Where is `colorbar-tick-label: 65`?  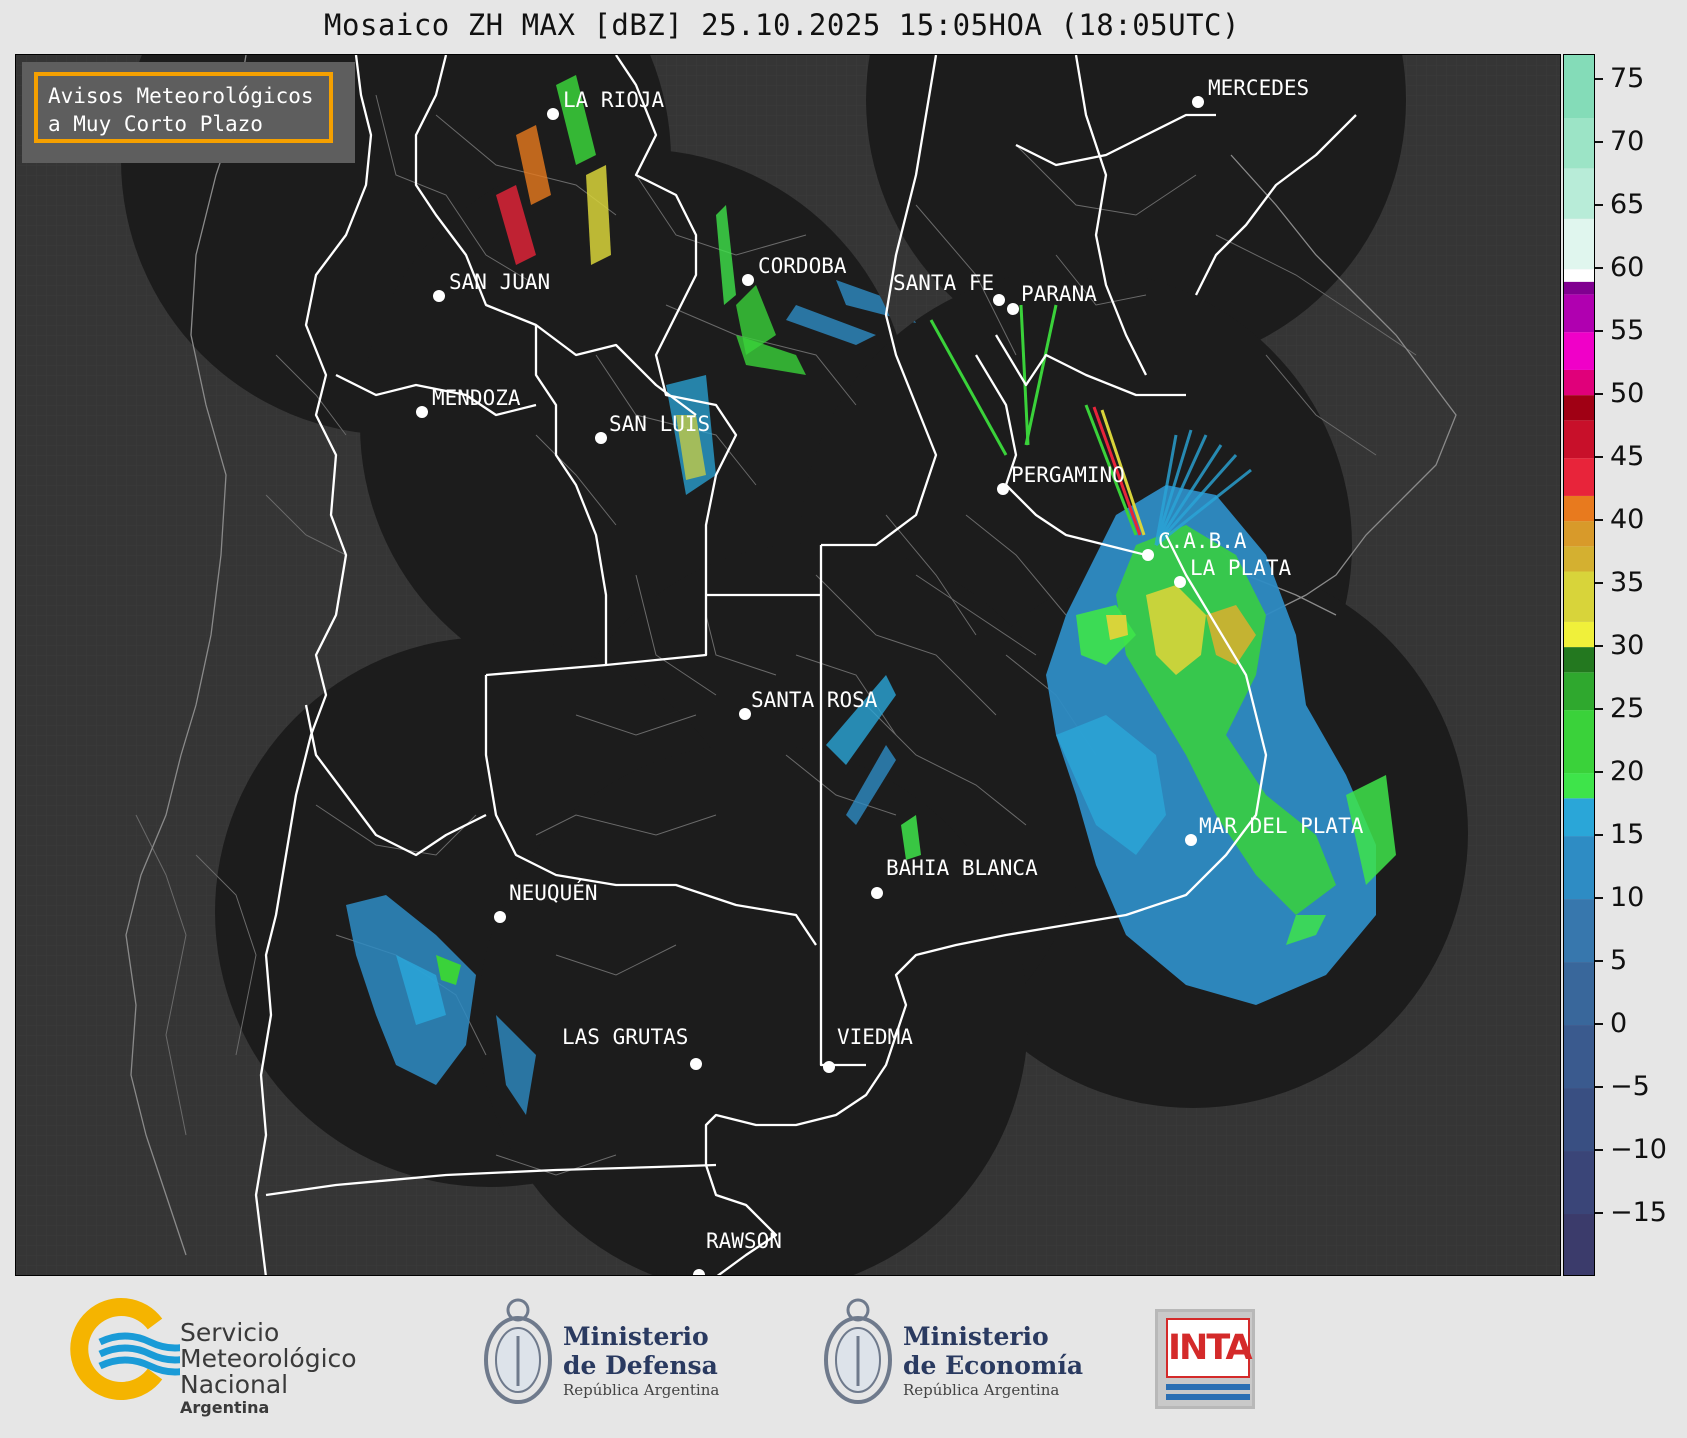
colorbar-tick-label: 65 is located at coordinates (1627, 205).